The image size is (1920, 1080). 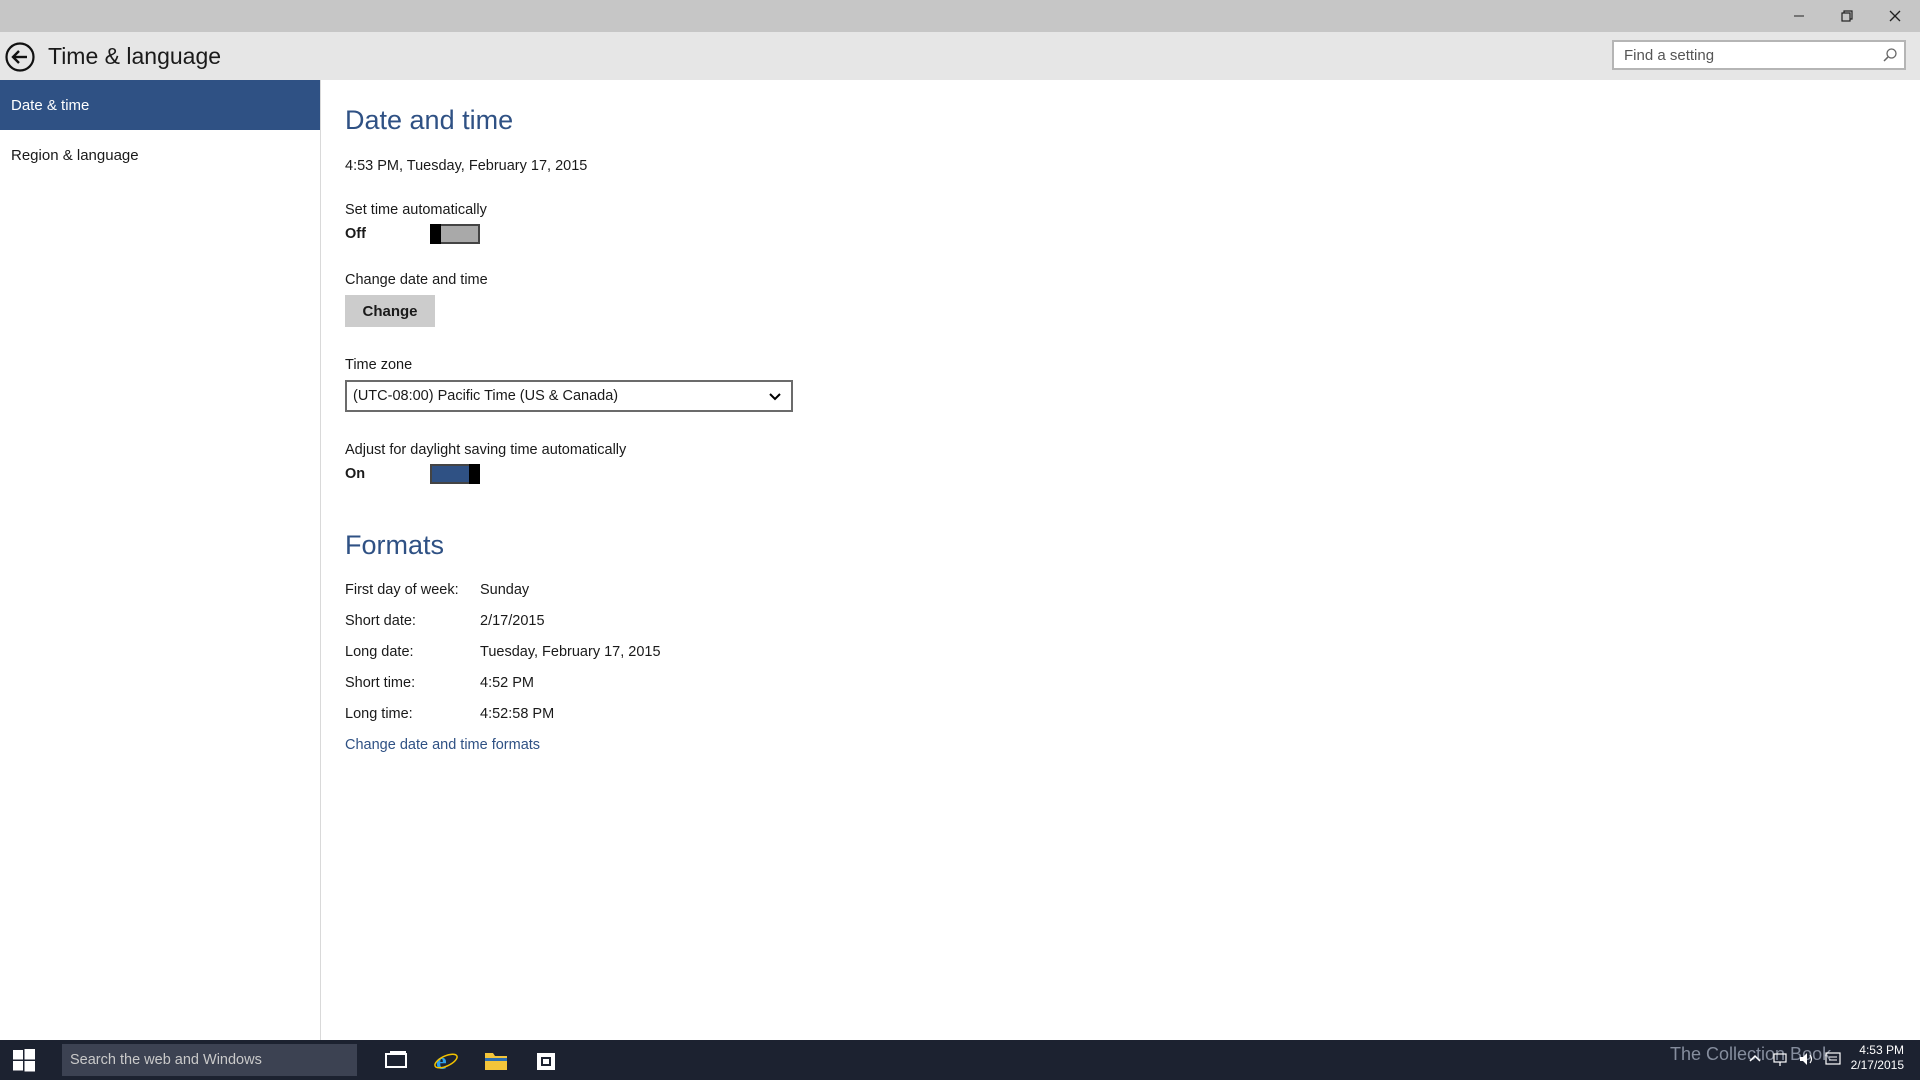 I want to click on format-key-long-date: Long date:, so click(x=379, y=652).